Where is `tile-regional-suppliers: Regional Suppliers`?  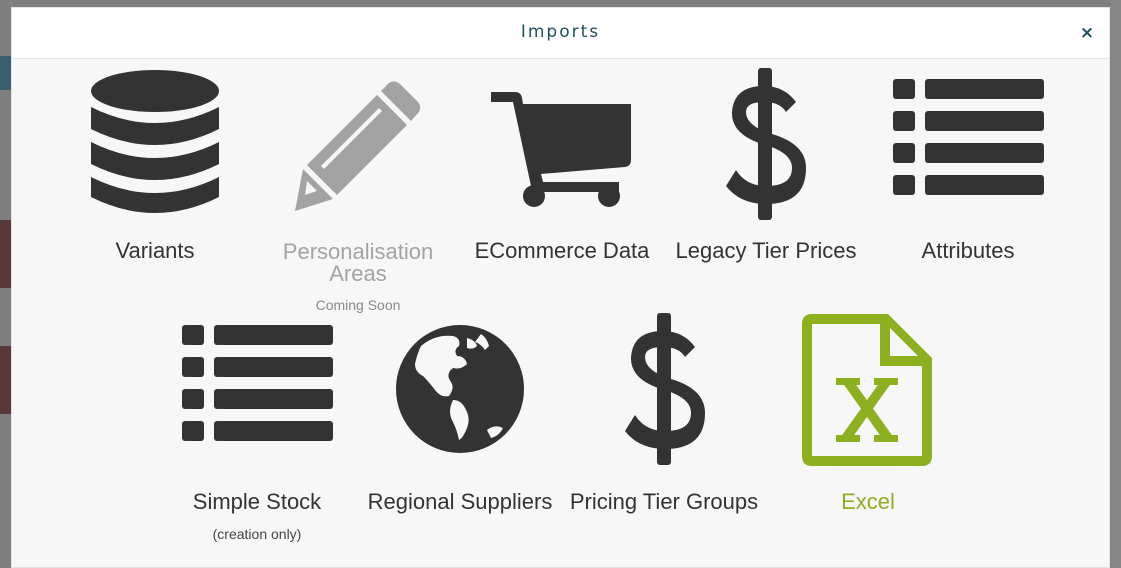 tile-regional-suppliers: Regional Suppliers is located at coordinates (460, 421).